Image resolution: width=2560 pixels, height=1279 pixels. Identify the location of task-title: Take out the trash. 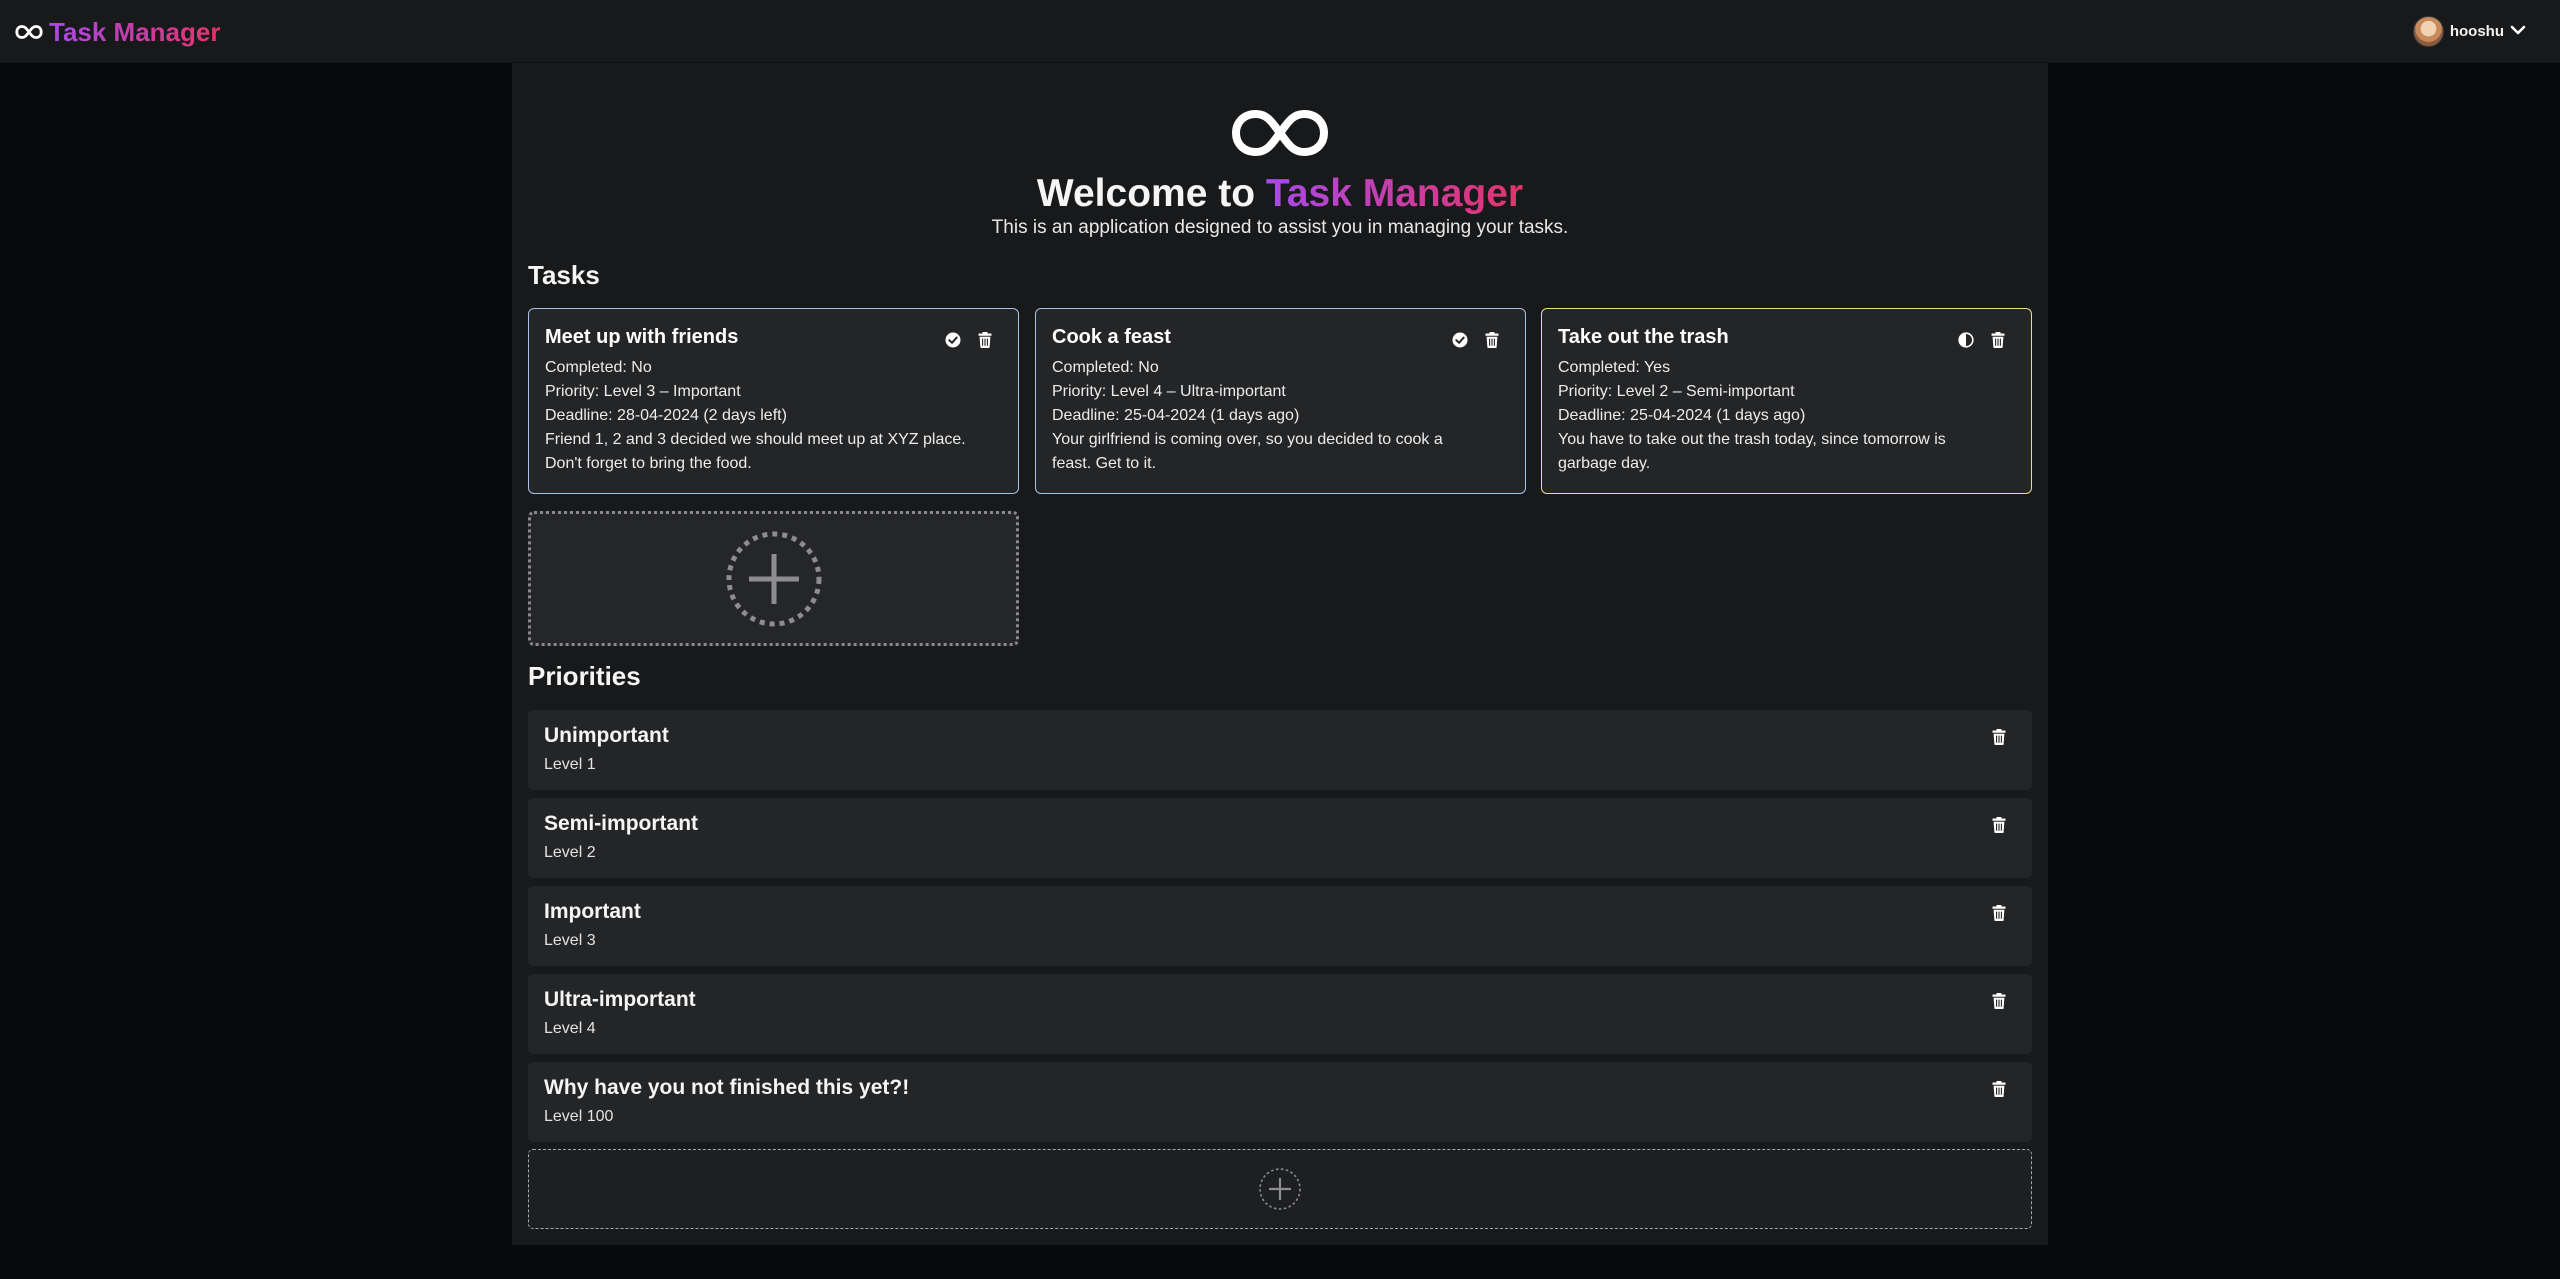
(1643, 337).